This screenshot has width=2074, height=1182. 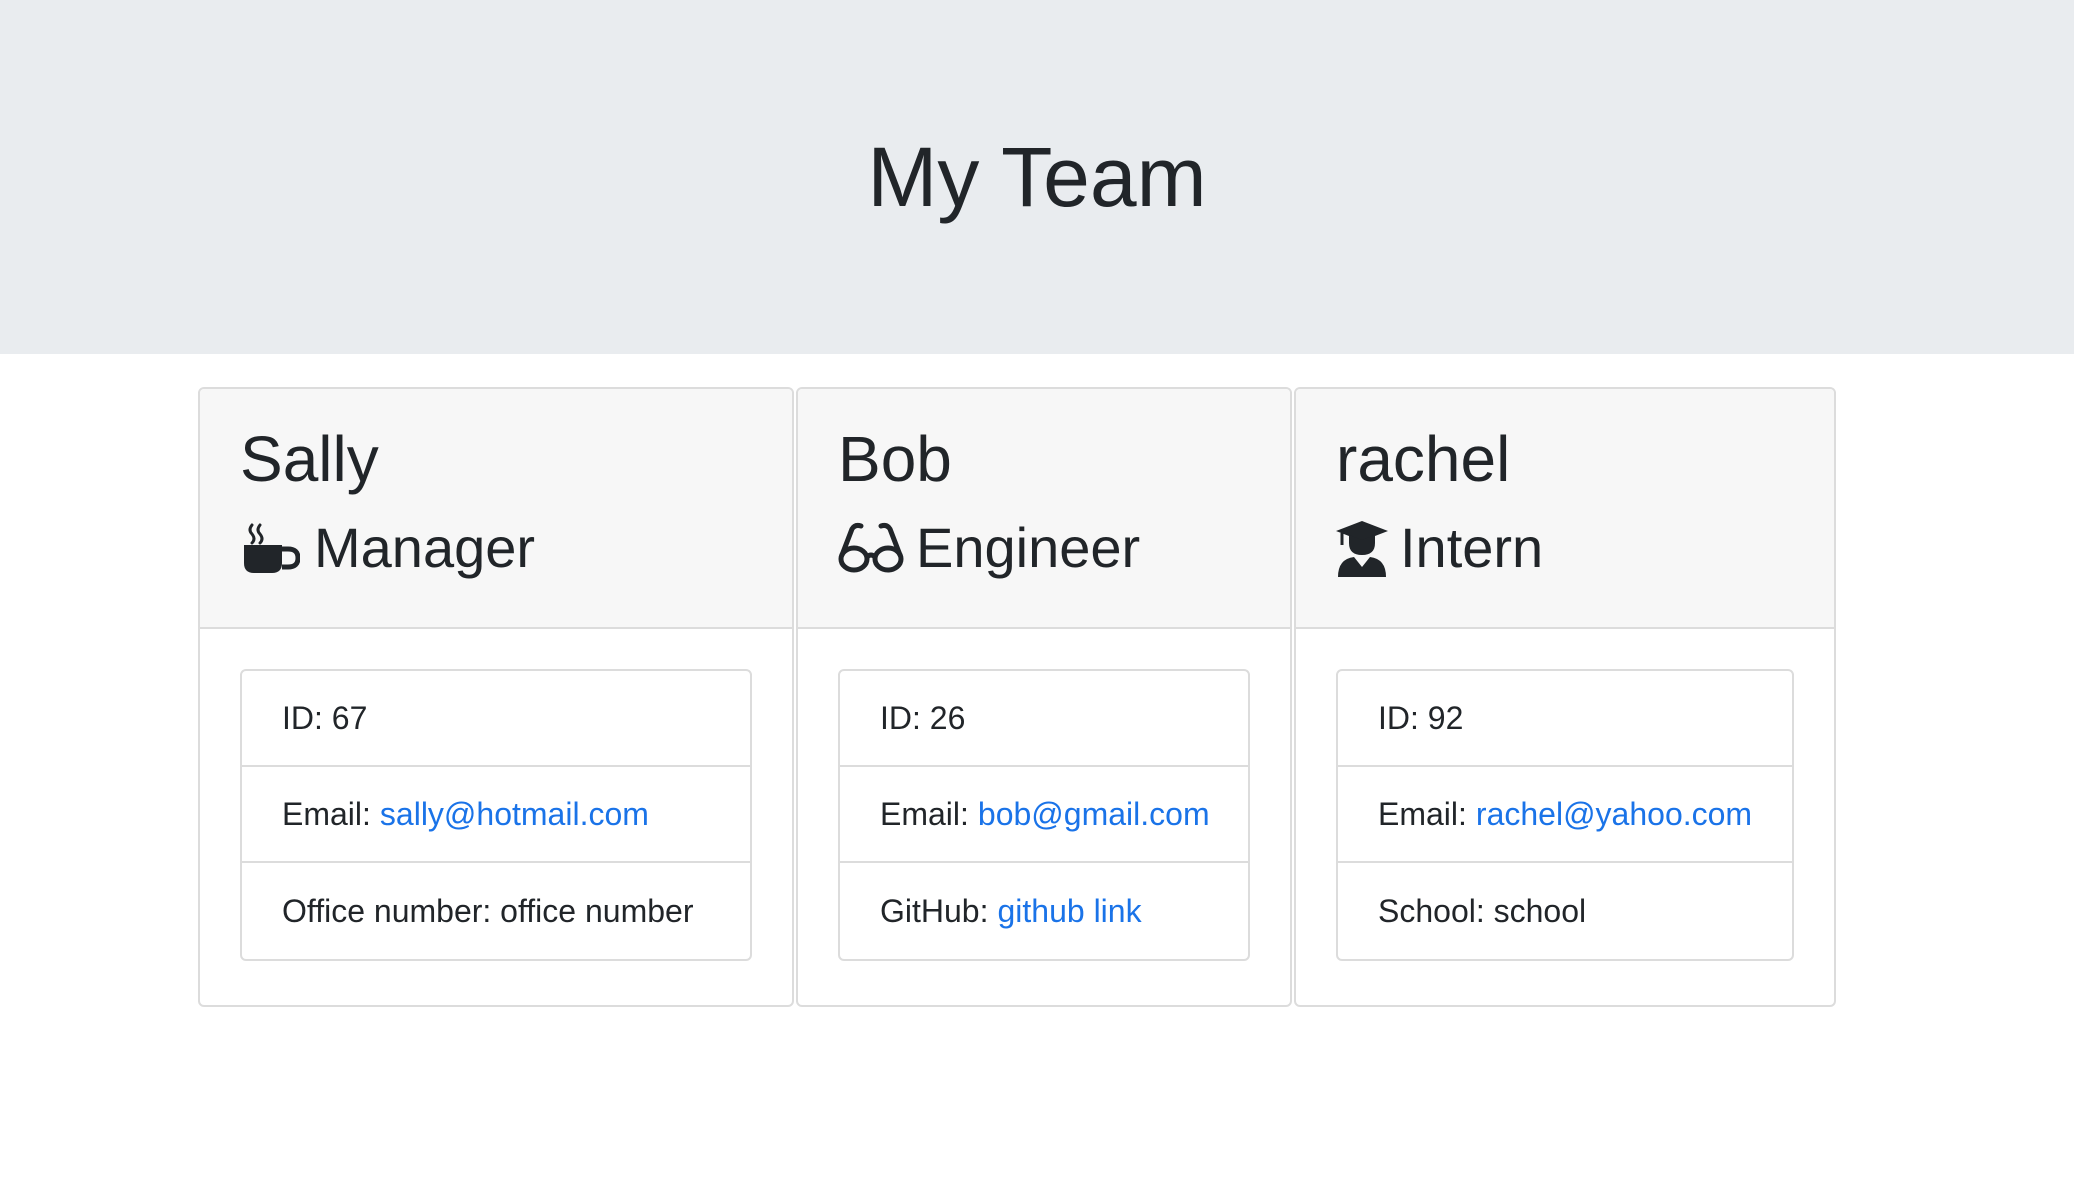 I want to click on employee-name: Sally, so click(x=309, y=459).